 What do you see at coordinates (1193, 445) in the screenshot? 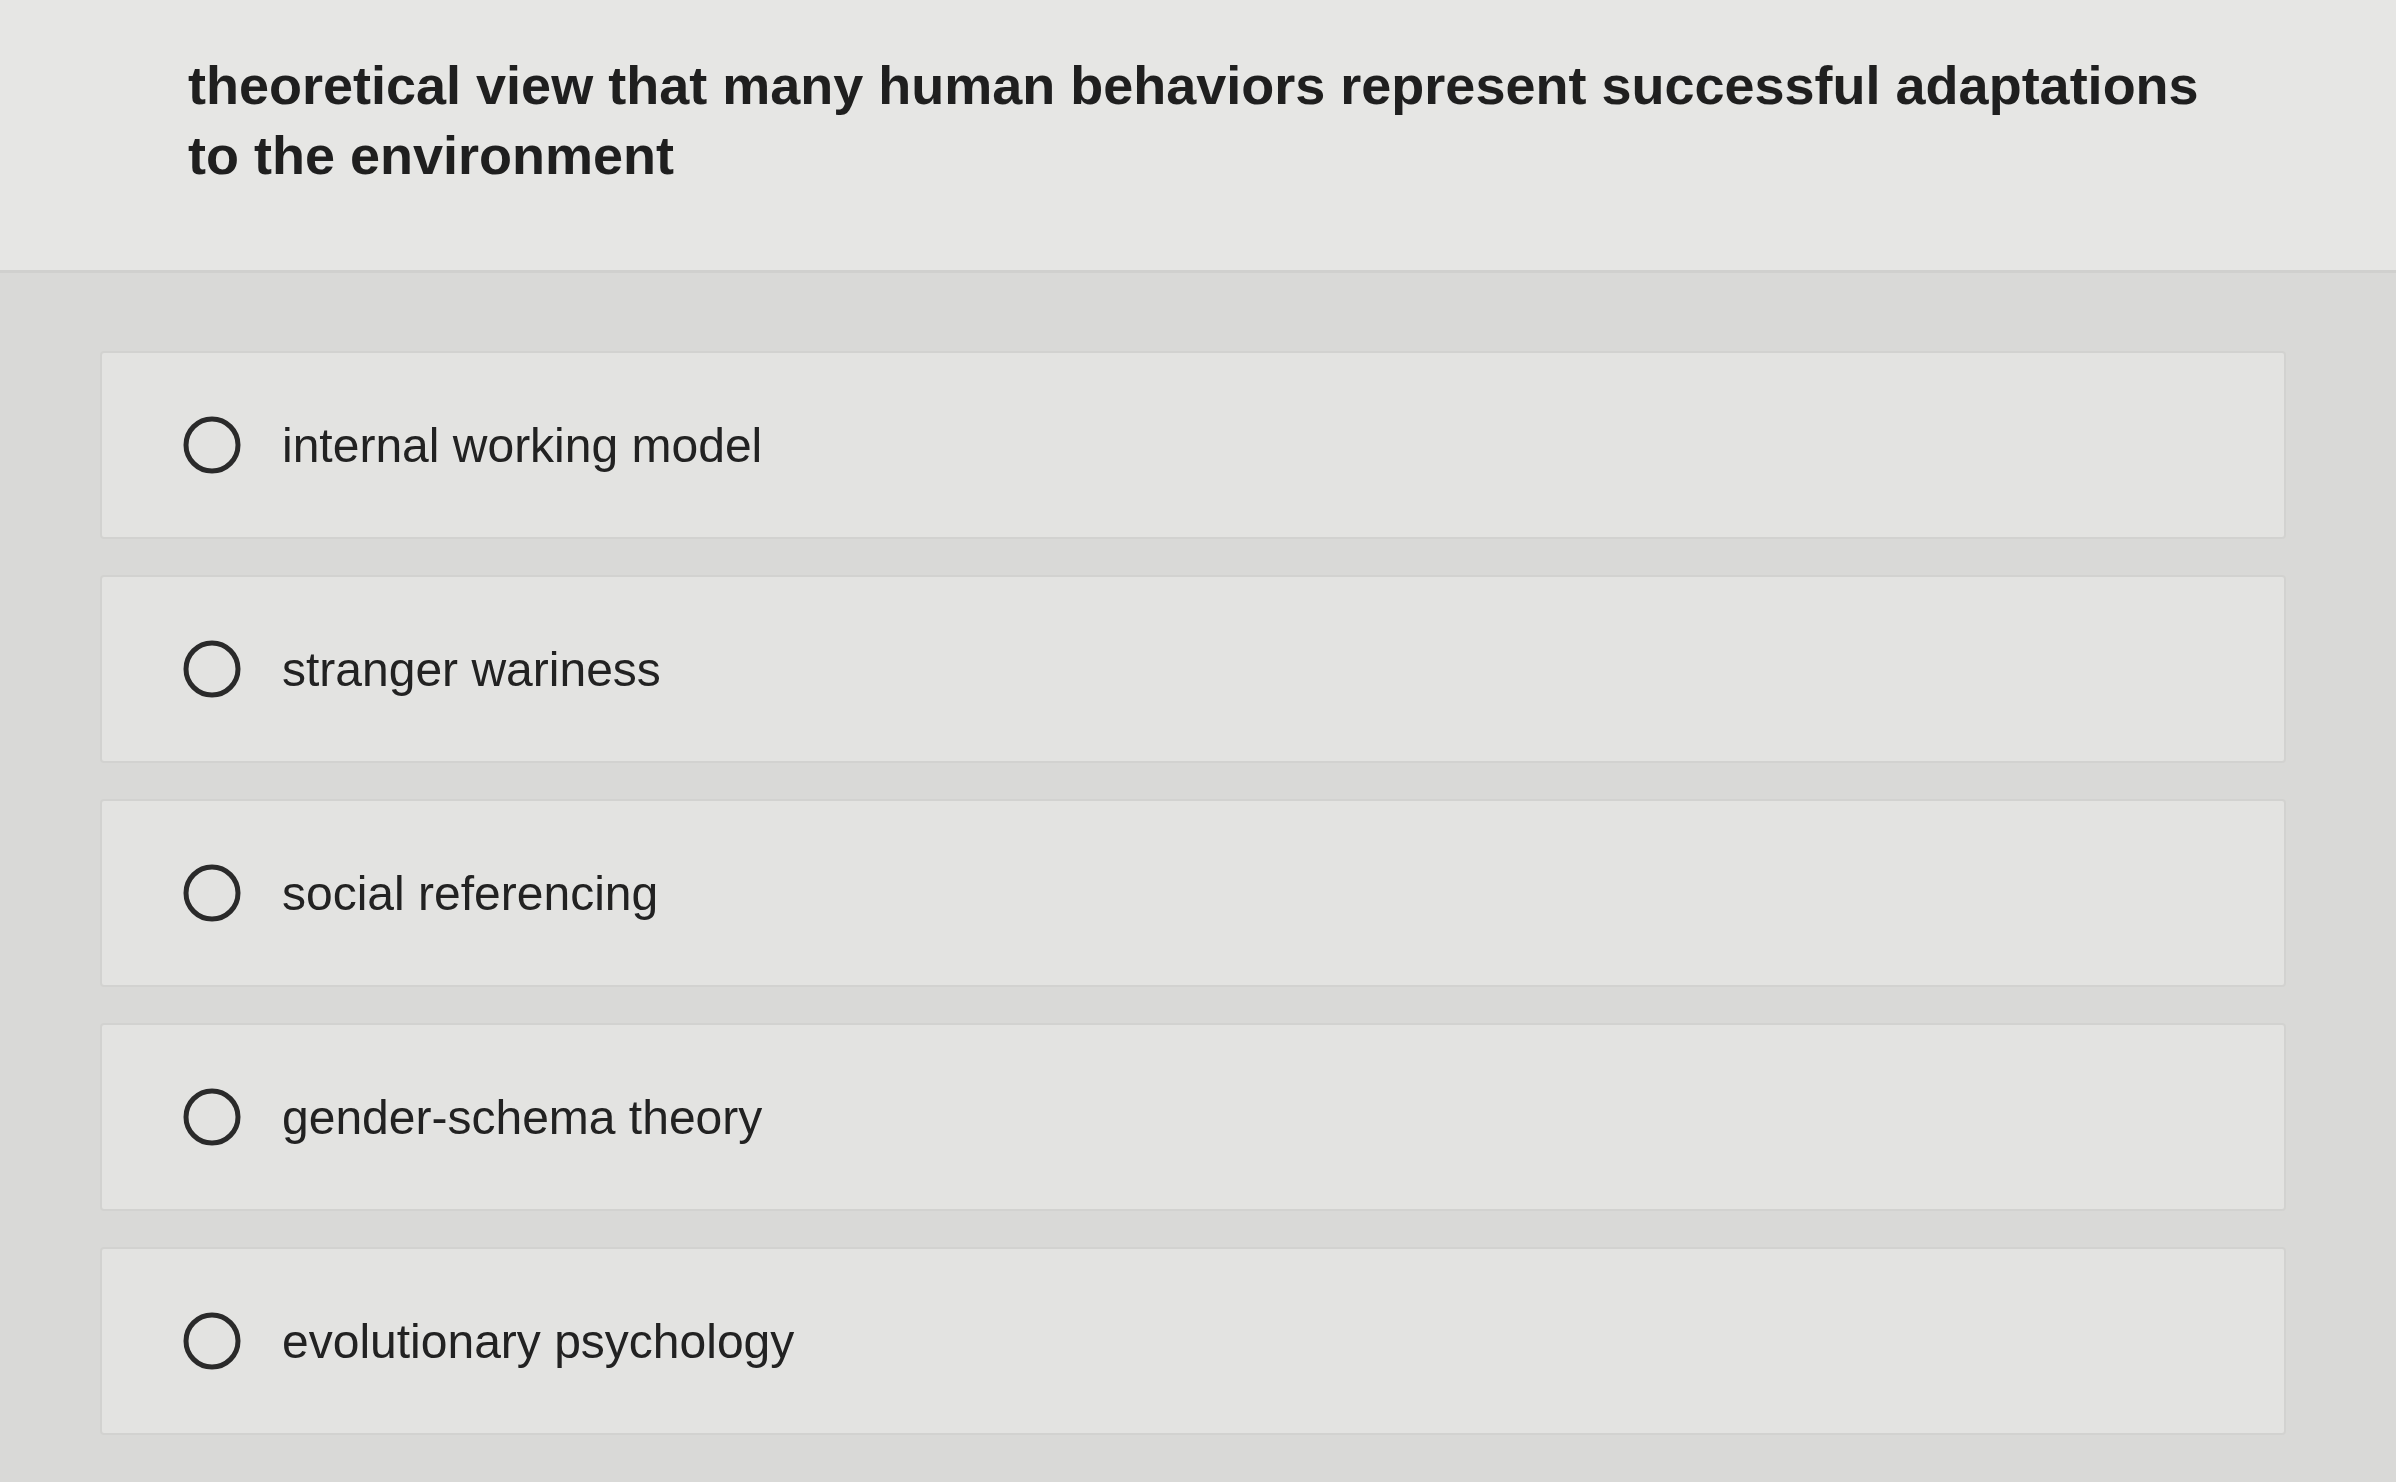
I see `answer-option: internal working model` at bounding box center [1193, 445].